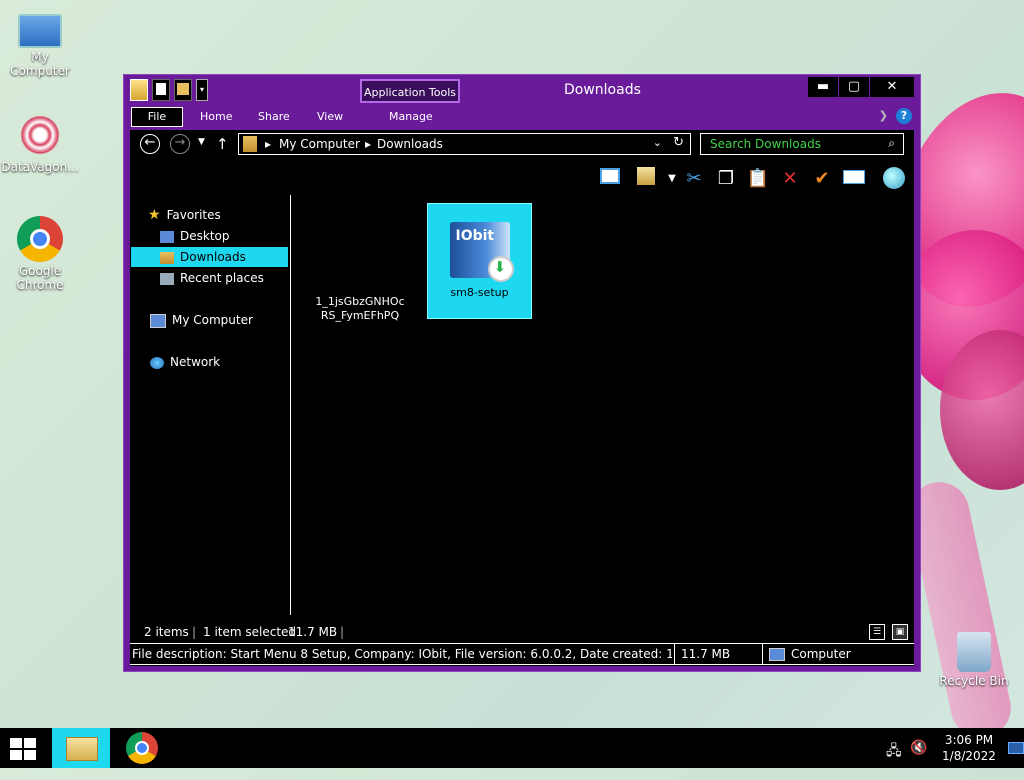  I want to click on tab-manage: Manage, so click(411, 117).